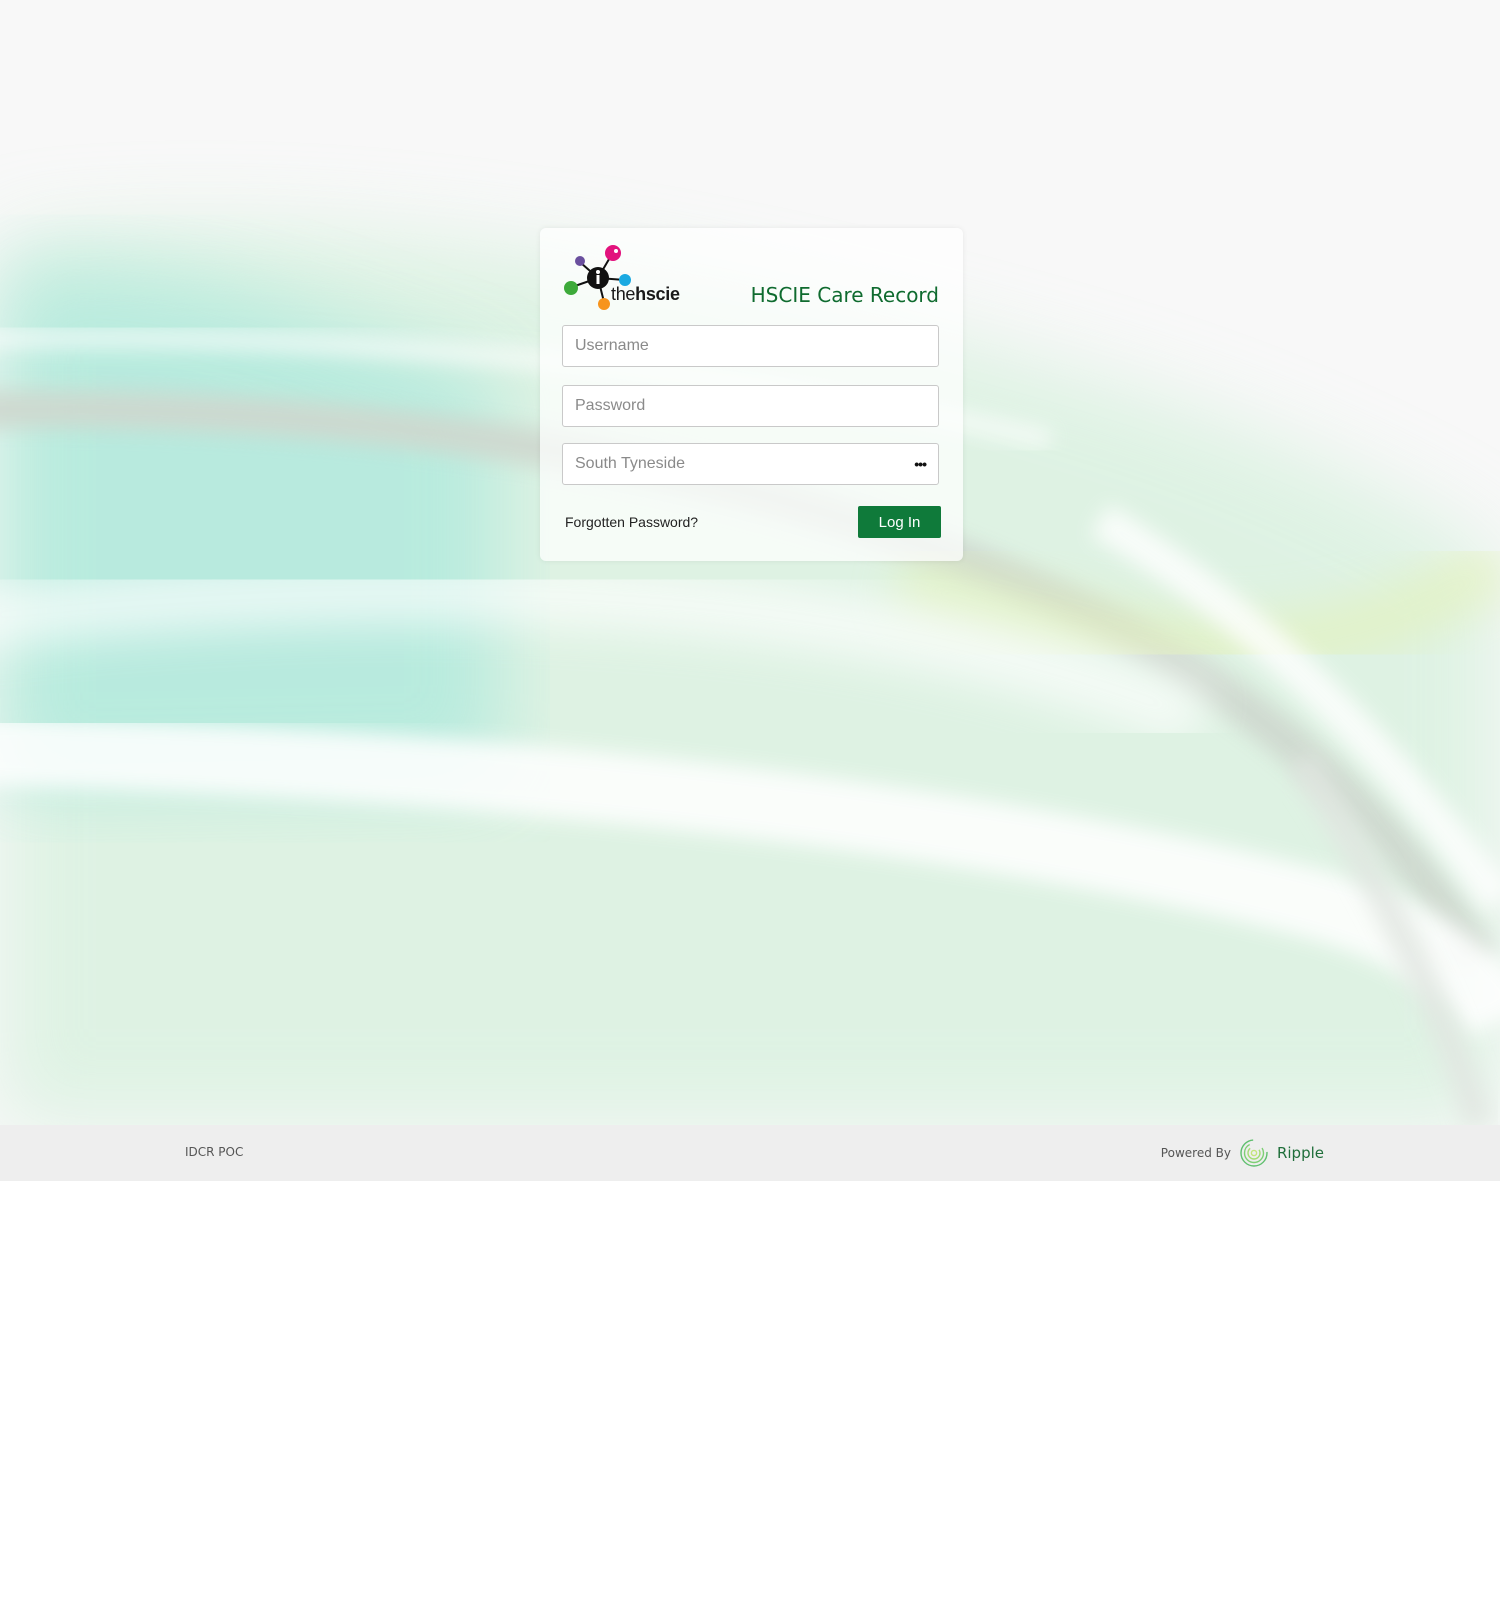 The width and height of the screenshot is (1500, 1600). What do you see at coordinates (645, 294) in the screenshot?
I see `logo-wordmark: thehscie` at bounding box center [645, 294].